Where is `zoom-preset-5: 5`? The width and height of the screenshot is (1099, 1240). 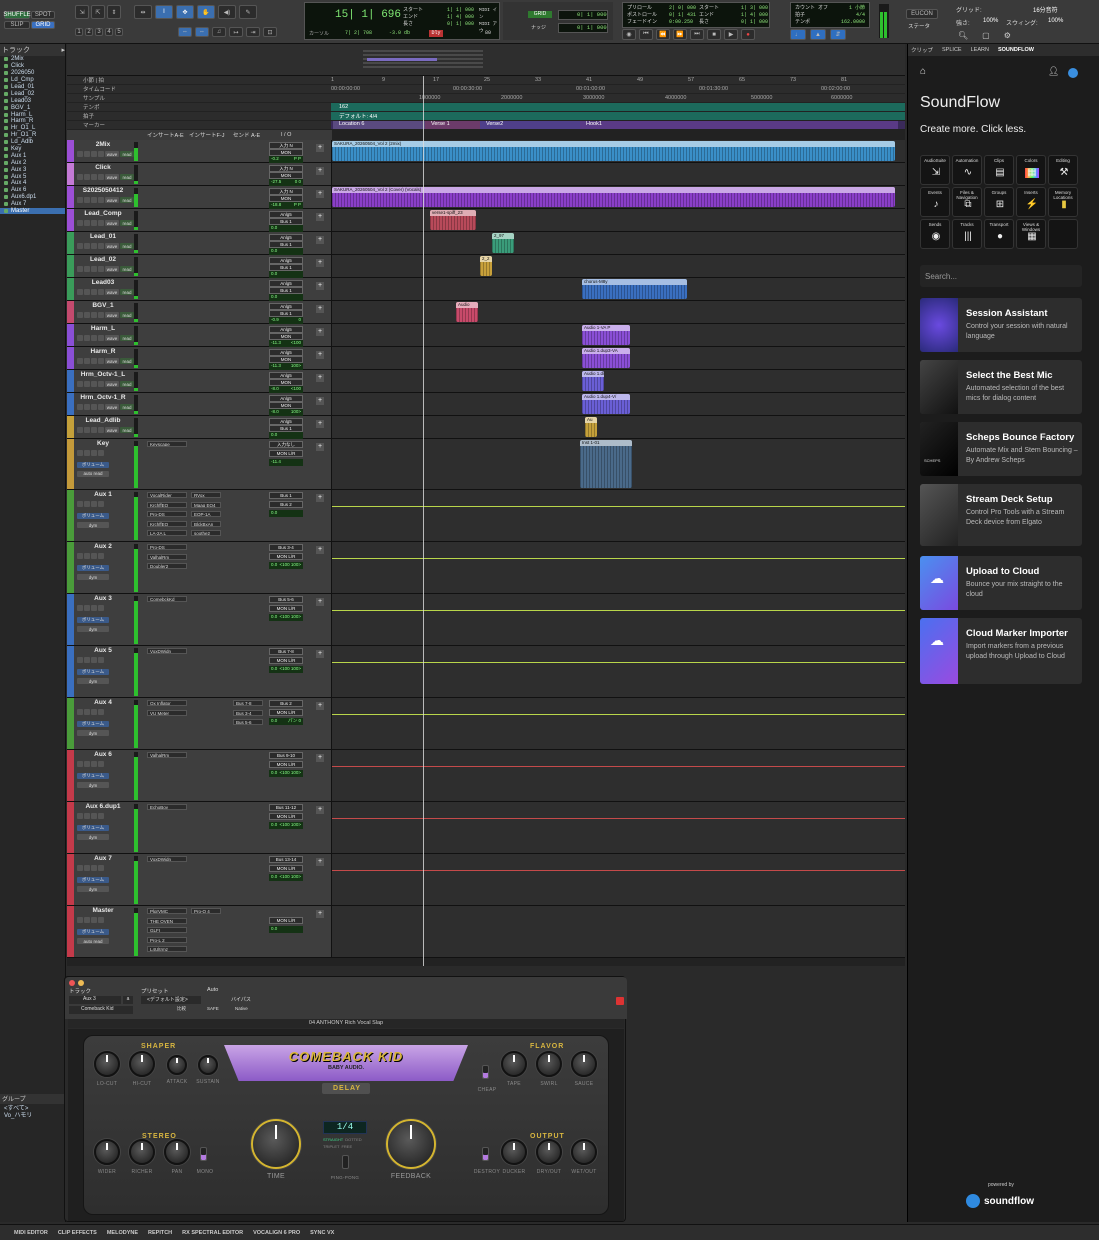 zoom-preset-5: 5 is located at coordinates (119, 32).